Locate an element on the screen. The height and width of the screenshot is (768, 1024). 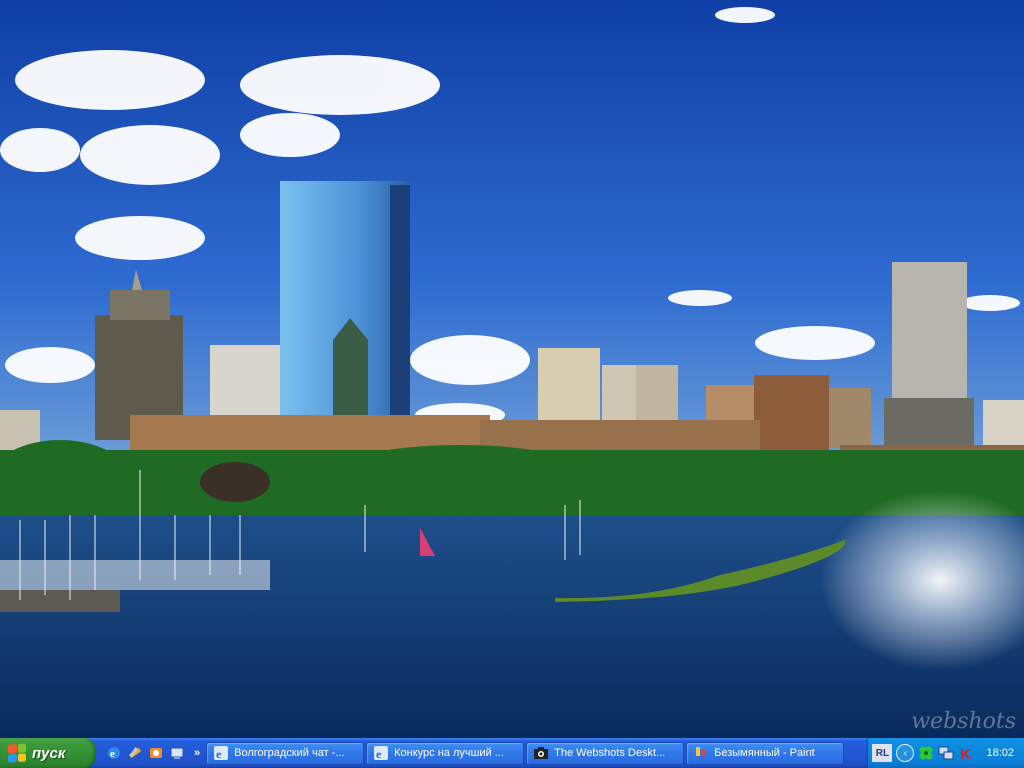
antivirus-k-icon: K is located at coordinates (966, 753).